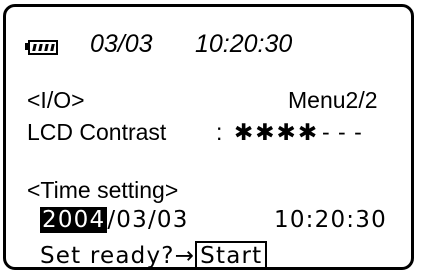  Describe the element at coordinates (118, 256) in the screenshot. I see `set-ready-prompt: Set ready?→` at that location.